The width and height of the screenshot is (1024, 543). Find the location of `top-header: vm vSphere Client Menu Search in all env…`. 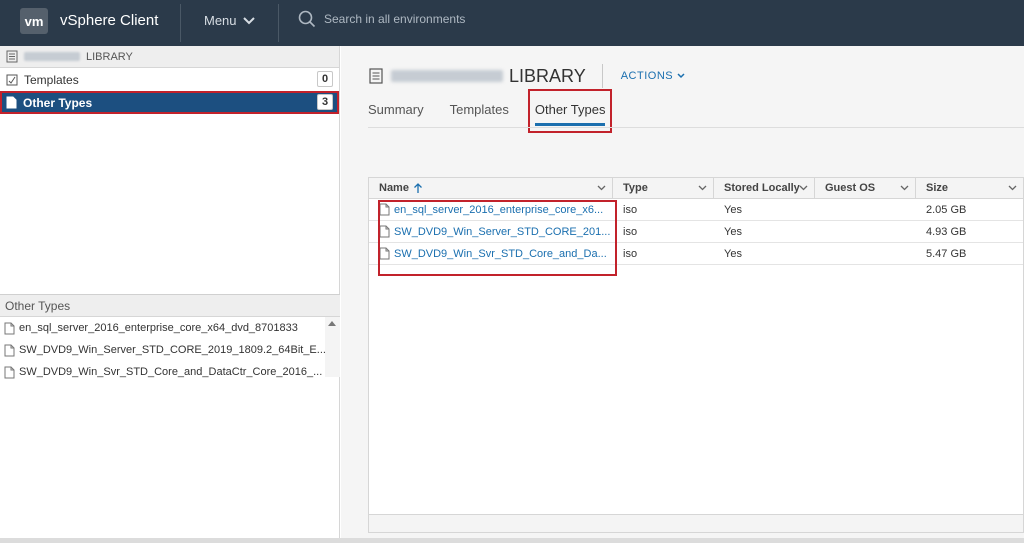

top-header: vm vSphere Client Menu Search in all env… is located at coordinates (512, 23).